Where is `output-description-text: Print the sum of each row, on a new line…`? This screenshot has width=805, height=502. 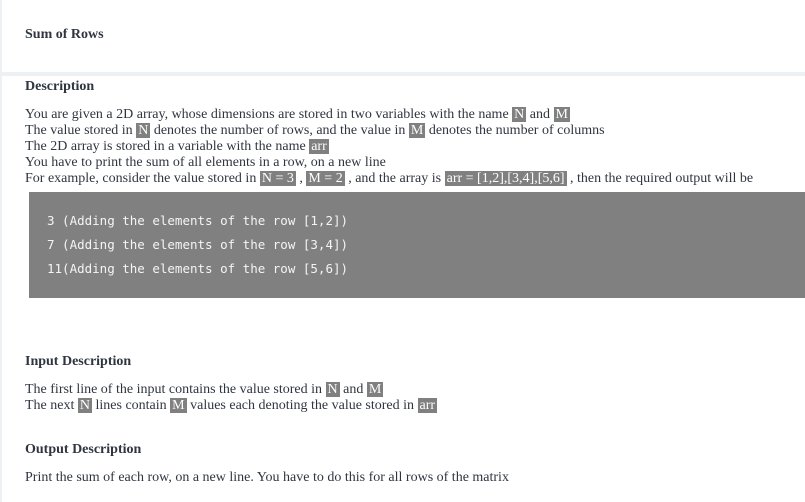 output-description-text: Print the sum of each row, on a new line… is located at coordinates (267, 478).